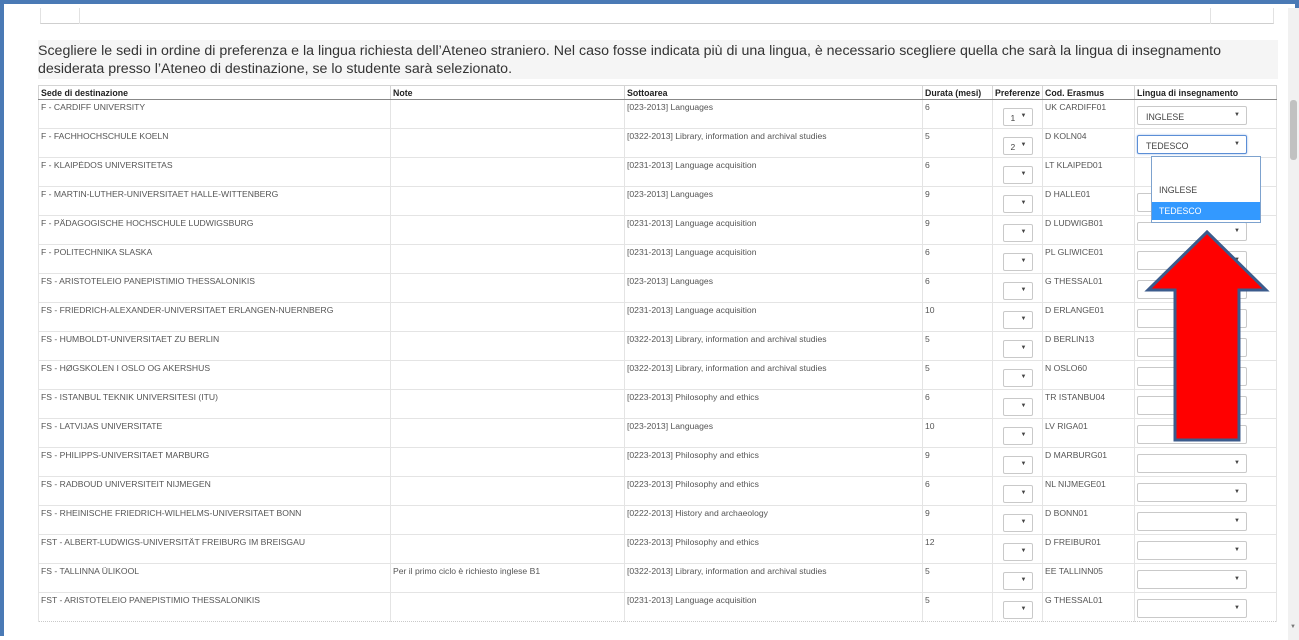 The width and height of the screenshot is (1299, 640). Describe the element at coordinates (79, 16) in the screenshot. I see `top-separator` at that location.